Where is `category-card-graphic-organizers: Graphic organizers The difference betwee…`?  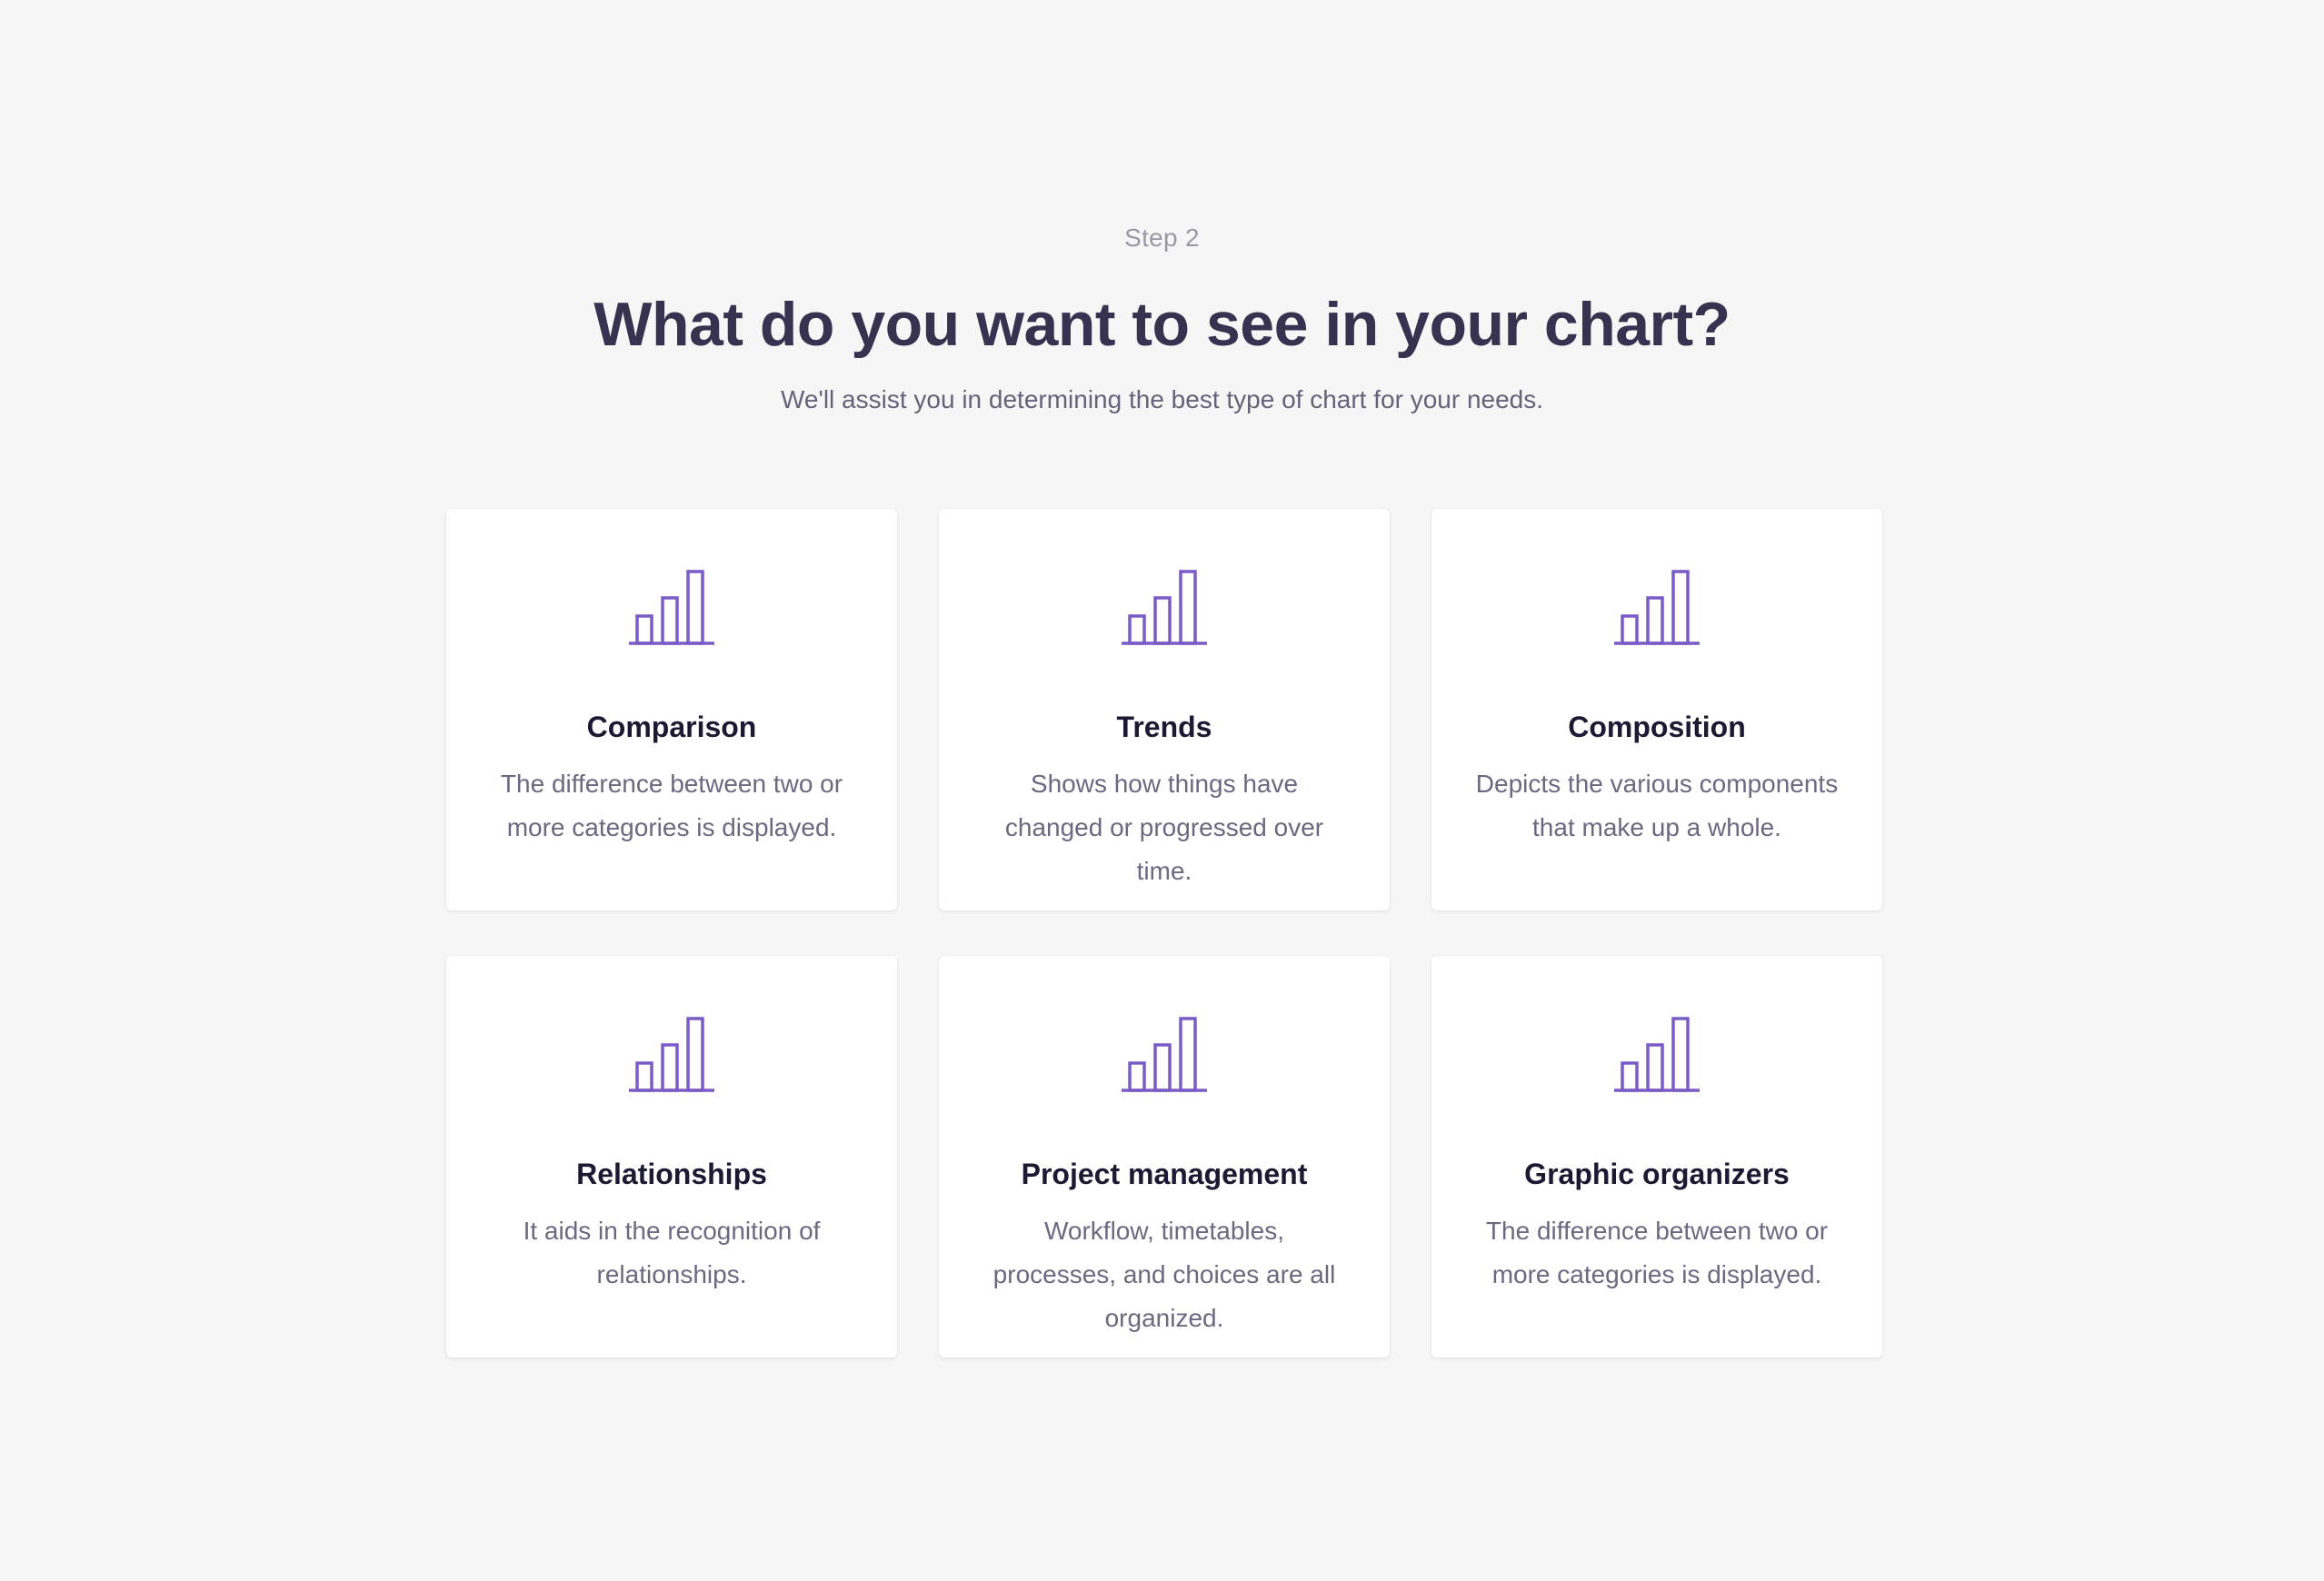 category-card-graphic-organizers: Graphic organizers The difference betwee… is located at coordinates (1656, 1156).